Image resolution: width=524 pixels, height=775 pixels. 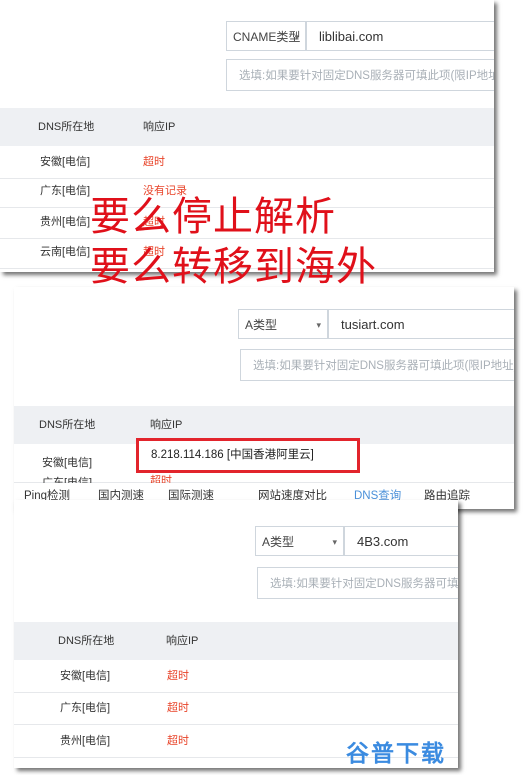 I want to click on overlay-caption-line-2: 要么转移到海外, so click(x=233, y=267).